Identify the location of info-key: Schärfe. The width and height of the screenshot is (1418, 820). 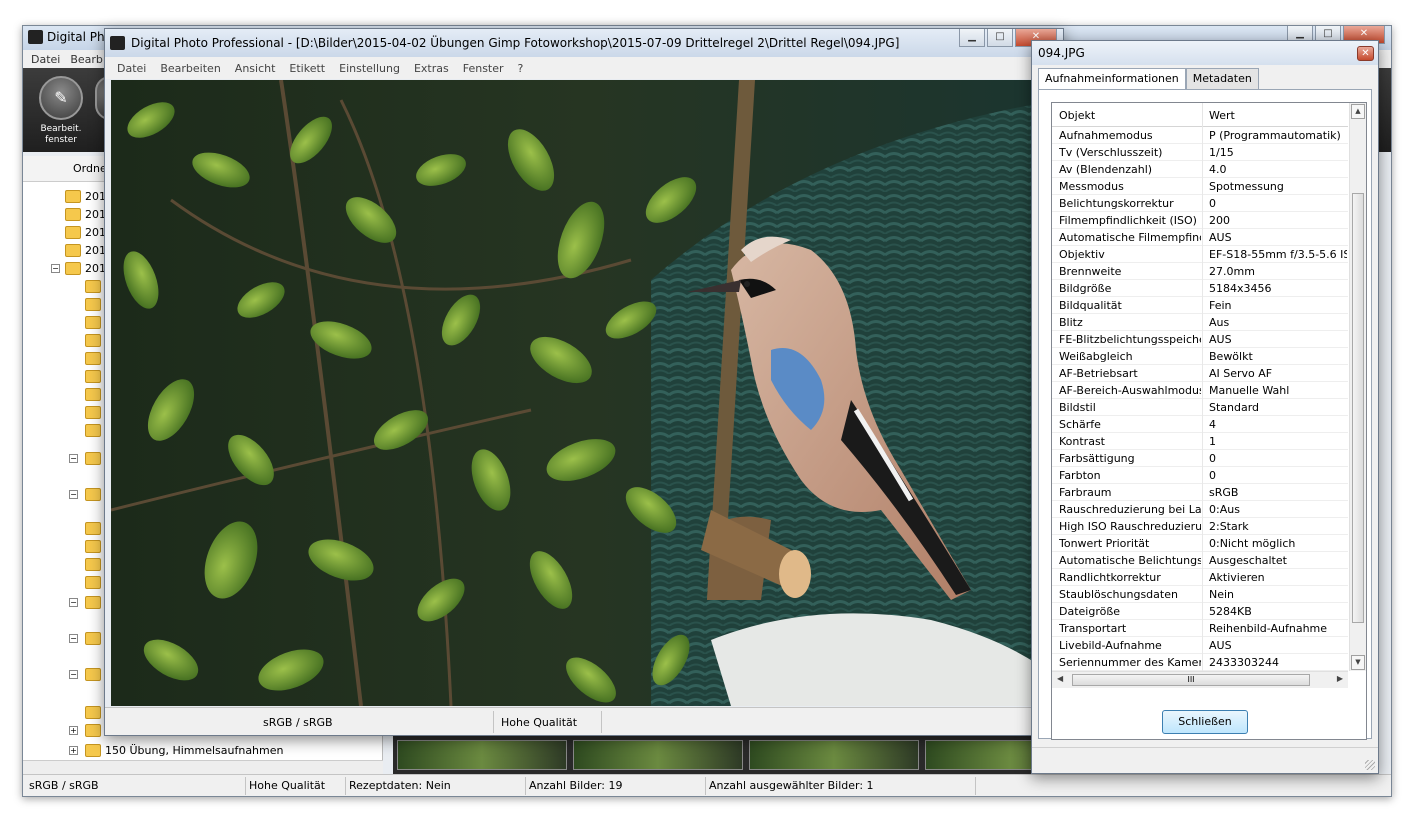
(1080, 424).